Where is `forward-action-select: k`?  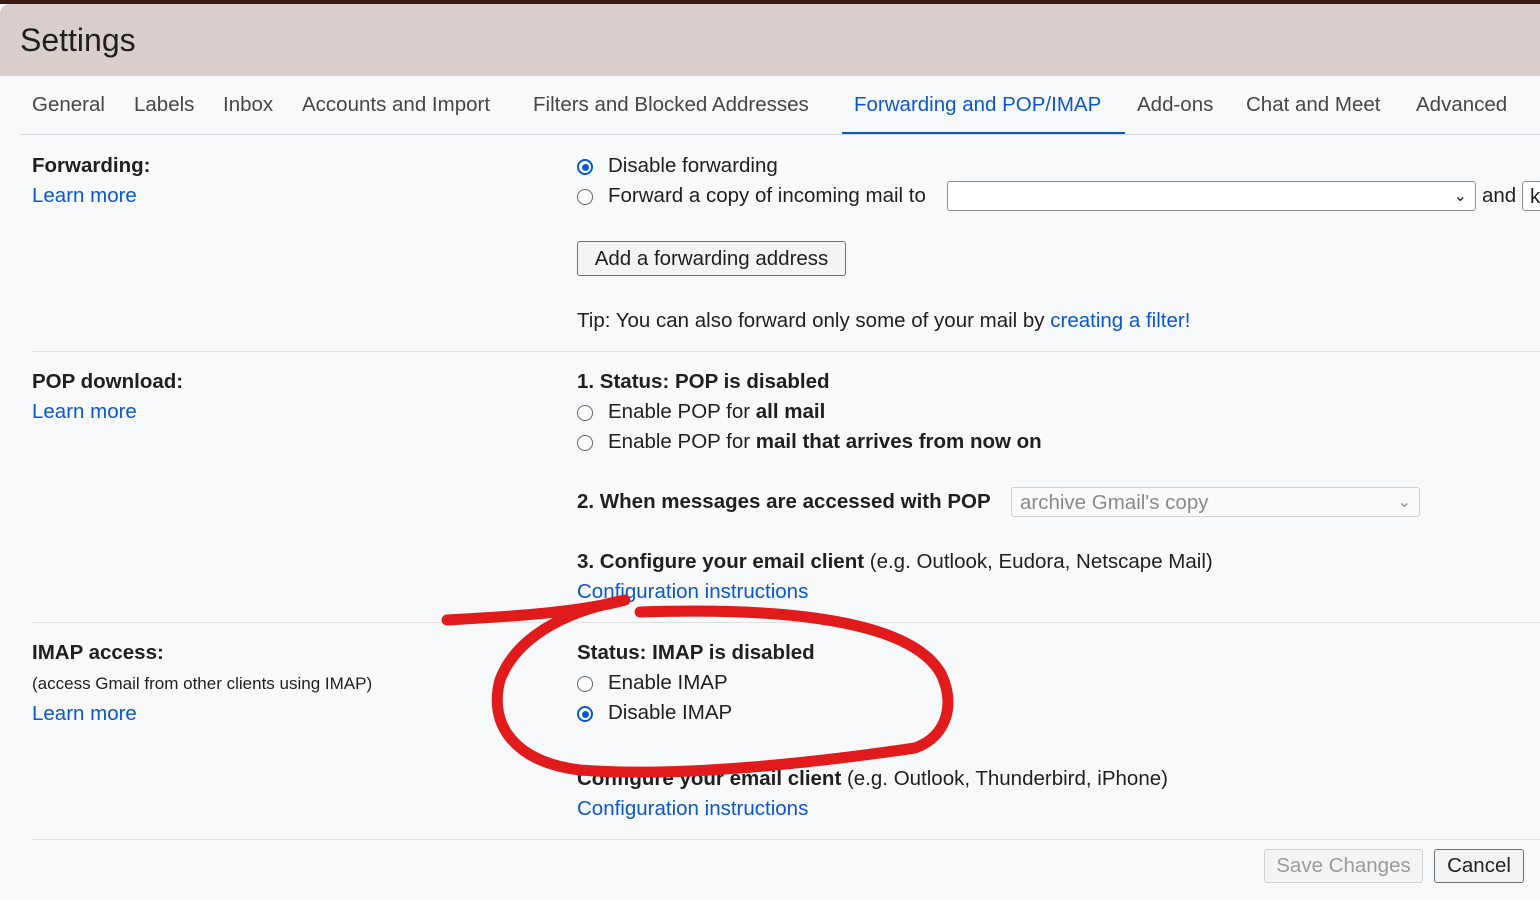 forward-action-select: k is located at coordinates (1531, 196).